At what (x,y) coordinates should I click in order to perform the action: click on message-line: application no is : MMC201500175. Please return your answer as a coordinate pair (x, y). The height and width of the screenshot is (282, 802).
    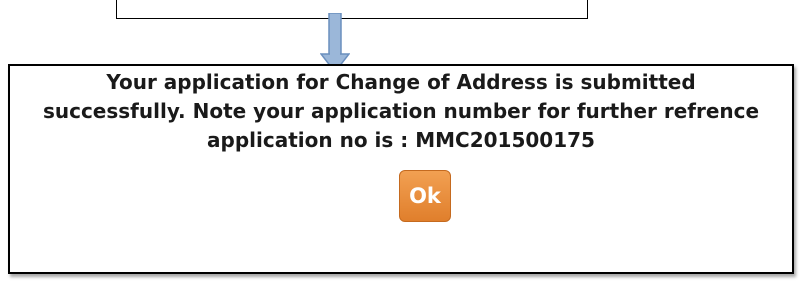
    Looking at the image, I should click on (401, 140).